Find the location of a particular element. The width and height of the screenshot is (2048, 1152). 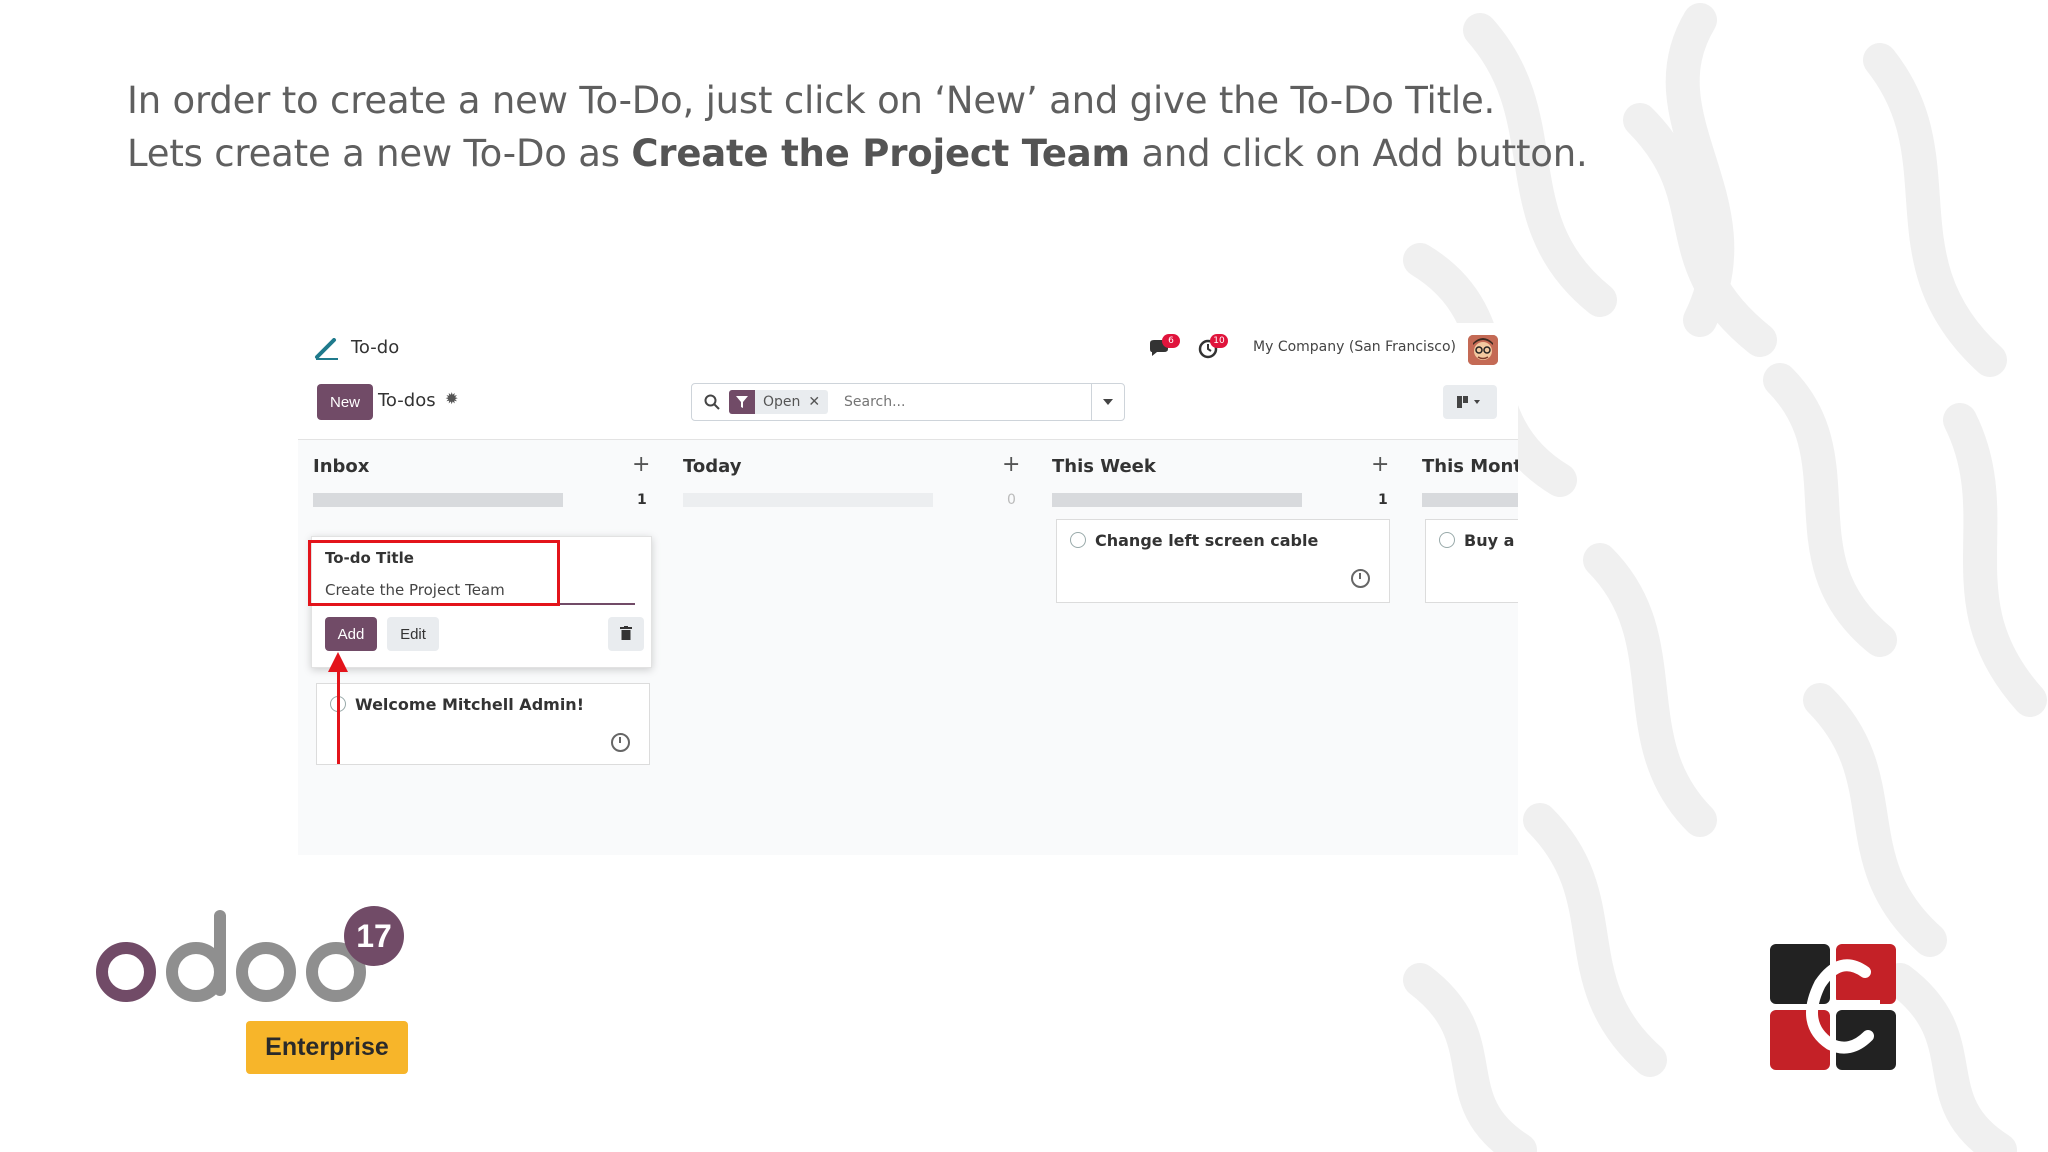

kanban-card-inbox: Welcome Mitchell Admin! is located at coordinates (483, 724).